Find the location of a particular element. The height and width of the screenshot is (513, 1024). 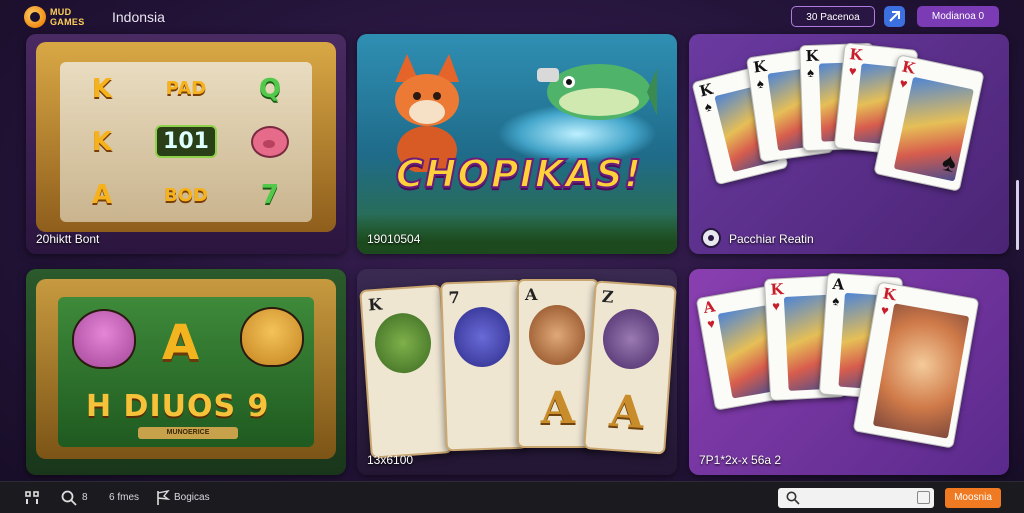

creature-icon is located at coordinates (482, 337).